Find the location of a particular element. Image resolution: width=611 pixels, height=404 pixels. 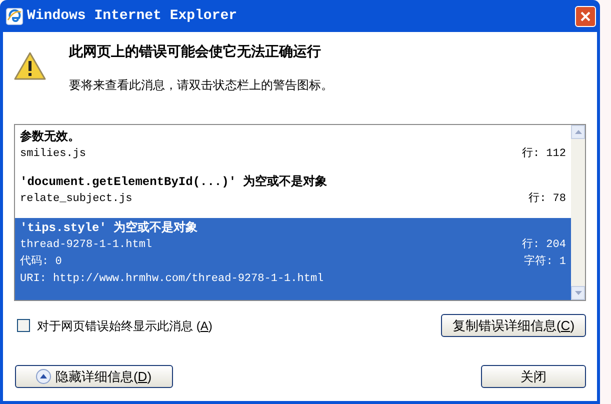

char-position: 字符: 1 is located at coordinates (545, 262).